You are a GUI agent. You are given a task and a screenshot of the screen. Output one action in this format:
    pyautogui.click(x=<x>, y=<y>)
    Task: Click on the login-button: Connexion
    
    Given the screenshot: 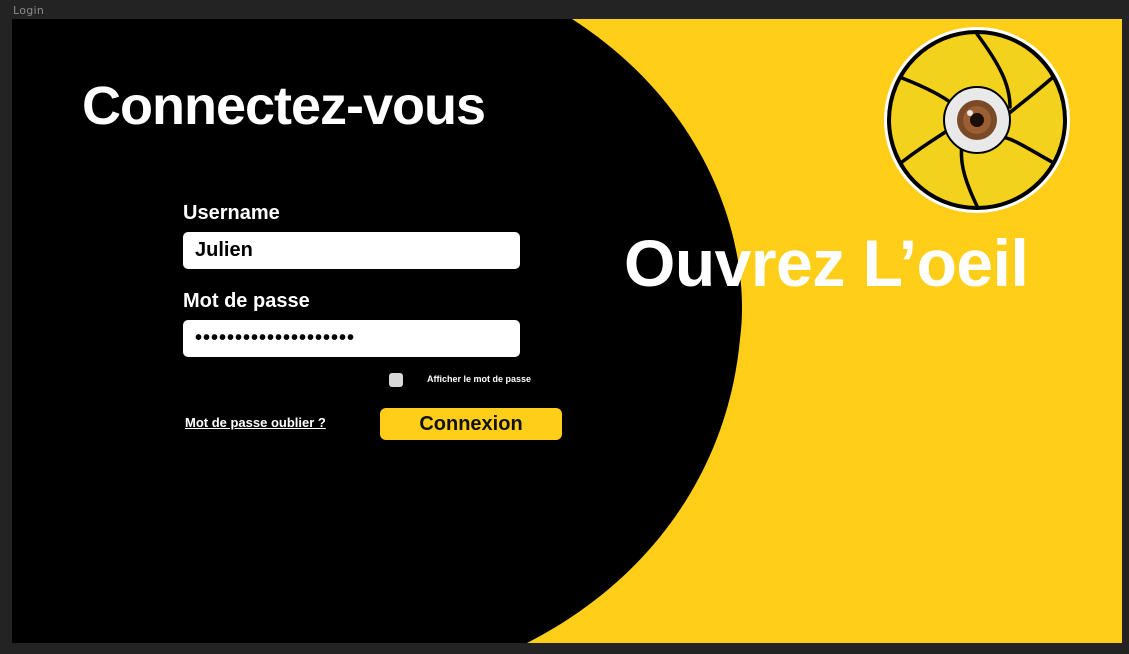 What is the action you would take?
    pyautogui.click(x=471, y=424)
    